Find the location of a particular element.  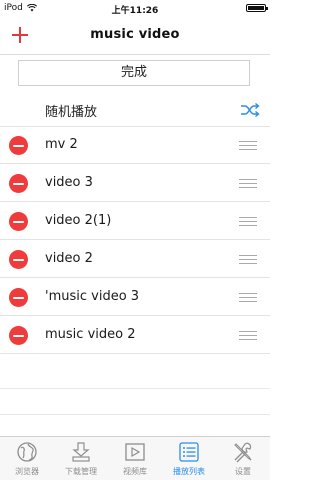

nav-bar: music video is located at coordinates (135, 36).